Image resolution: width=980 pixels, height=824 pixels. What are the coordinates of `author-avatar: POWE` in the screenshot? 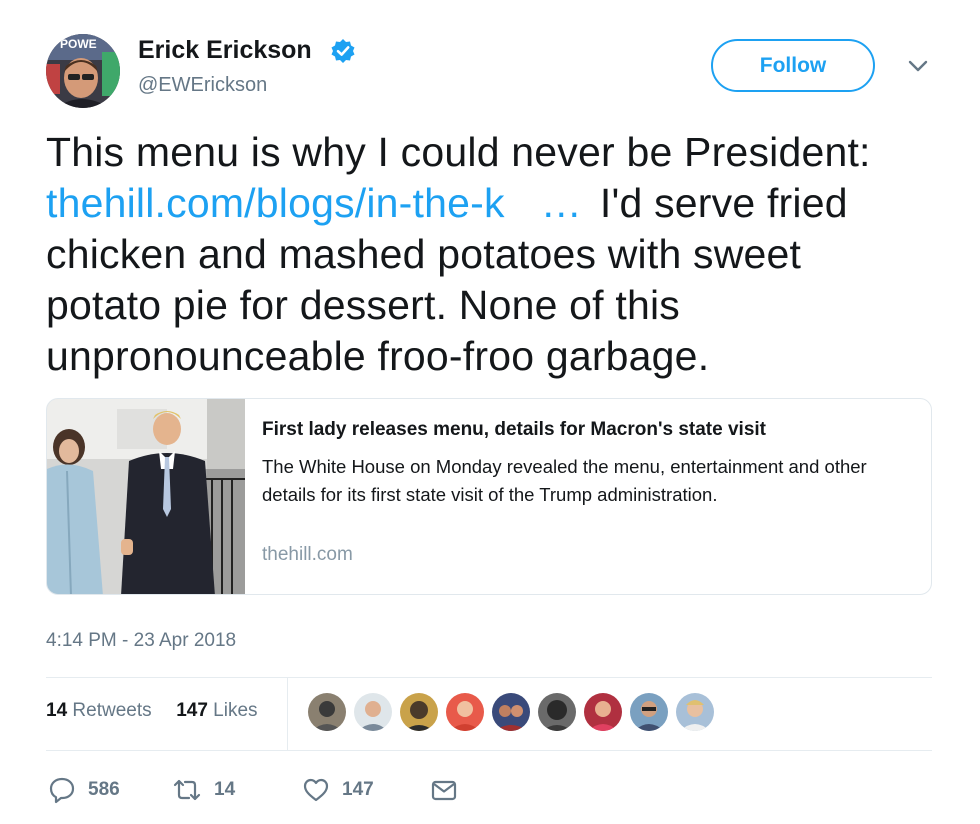 It's located at (83, 71).